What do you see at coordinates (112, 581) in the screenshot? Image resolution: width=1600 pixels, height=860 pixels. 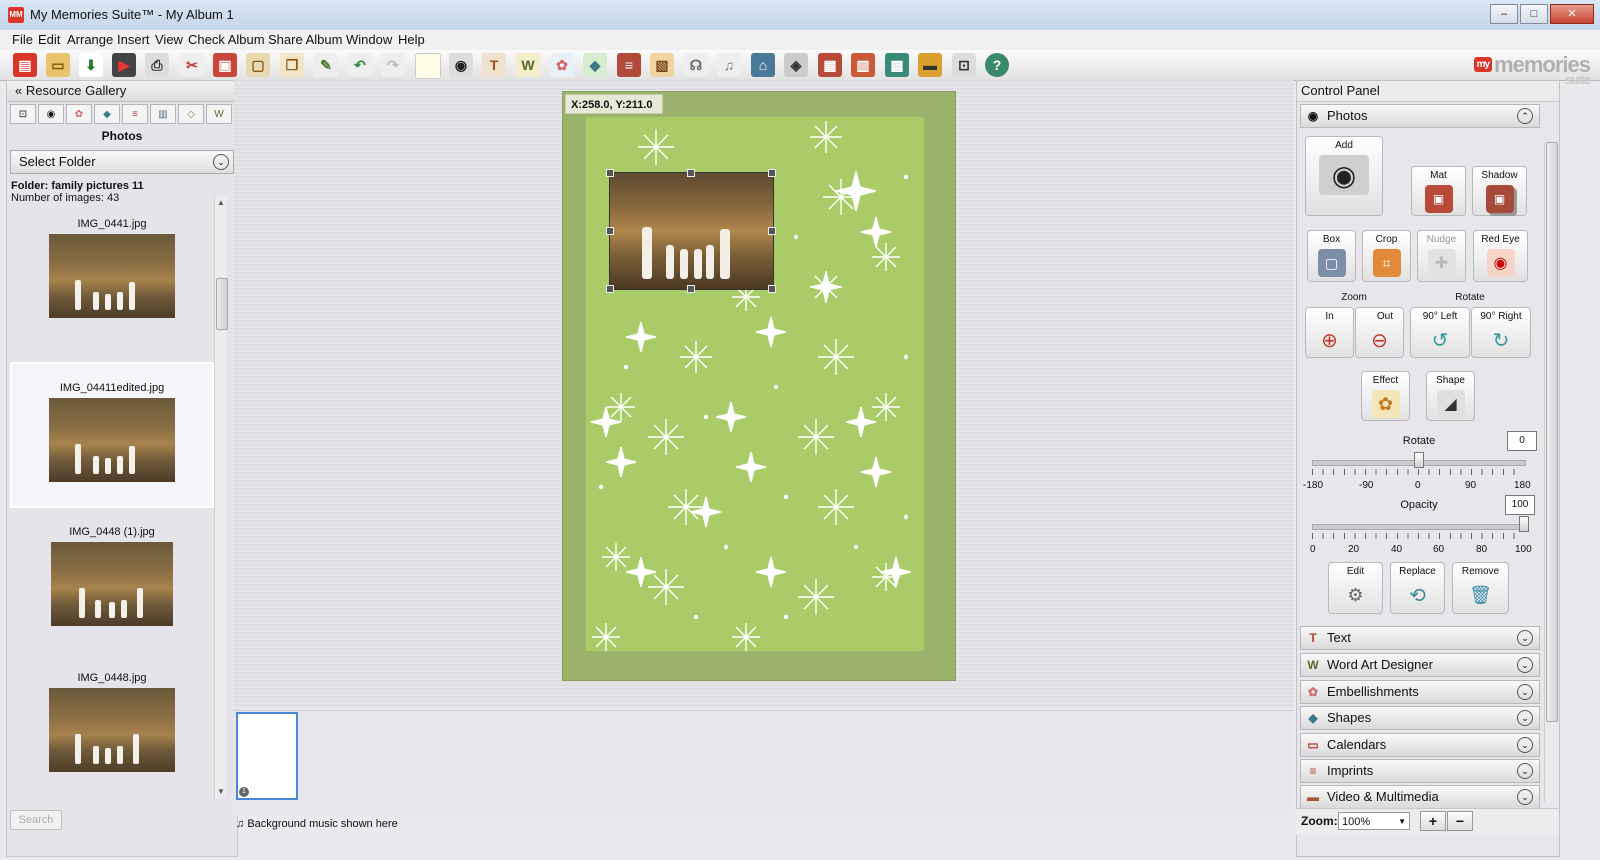 I see `list-item: IMG_0448 (1).jpg` at bounding box center [112, 581].